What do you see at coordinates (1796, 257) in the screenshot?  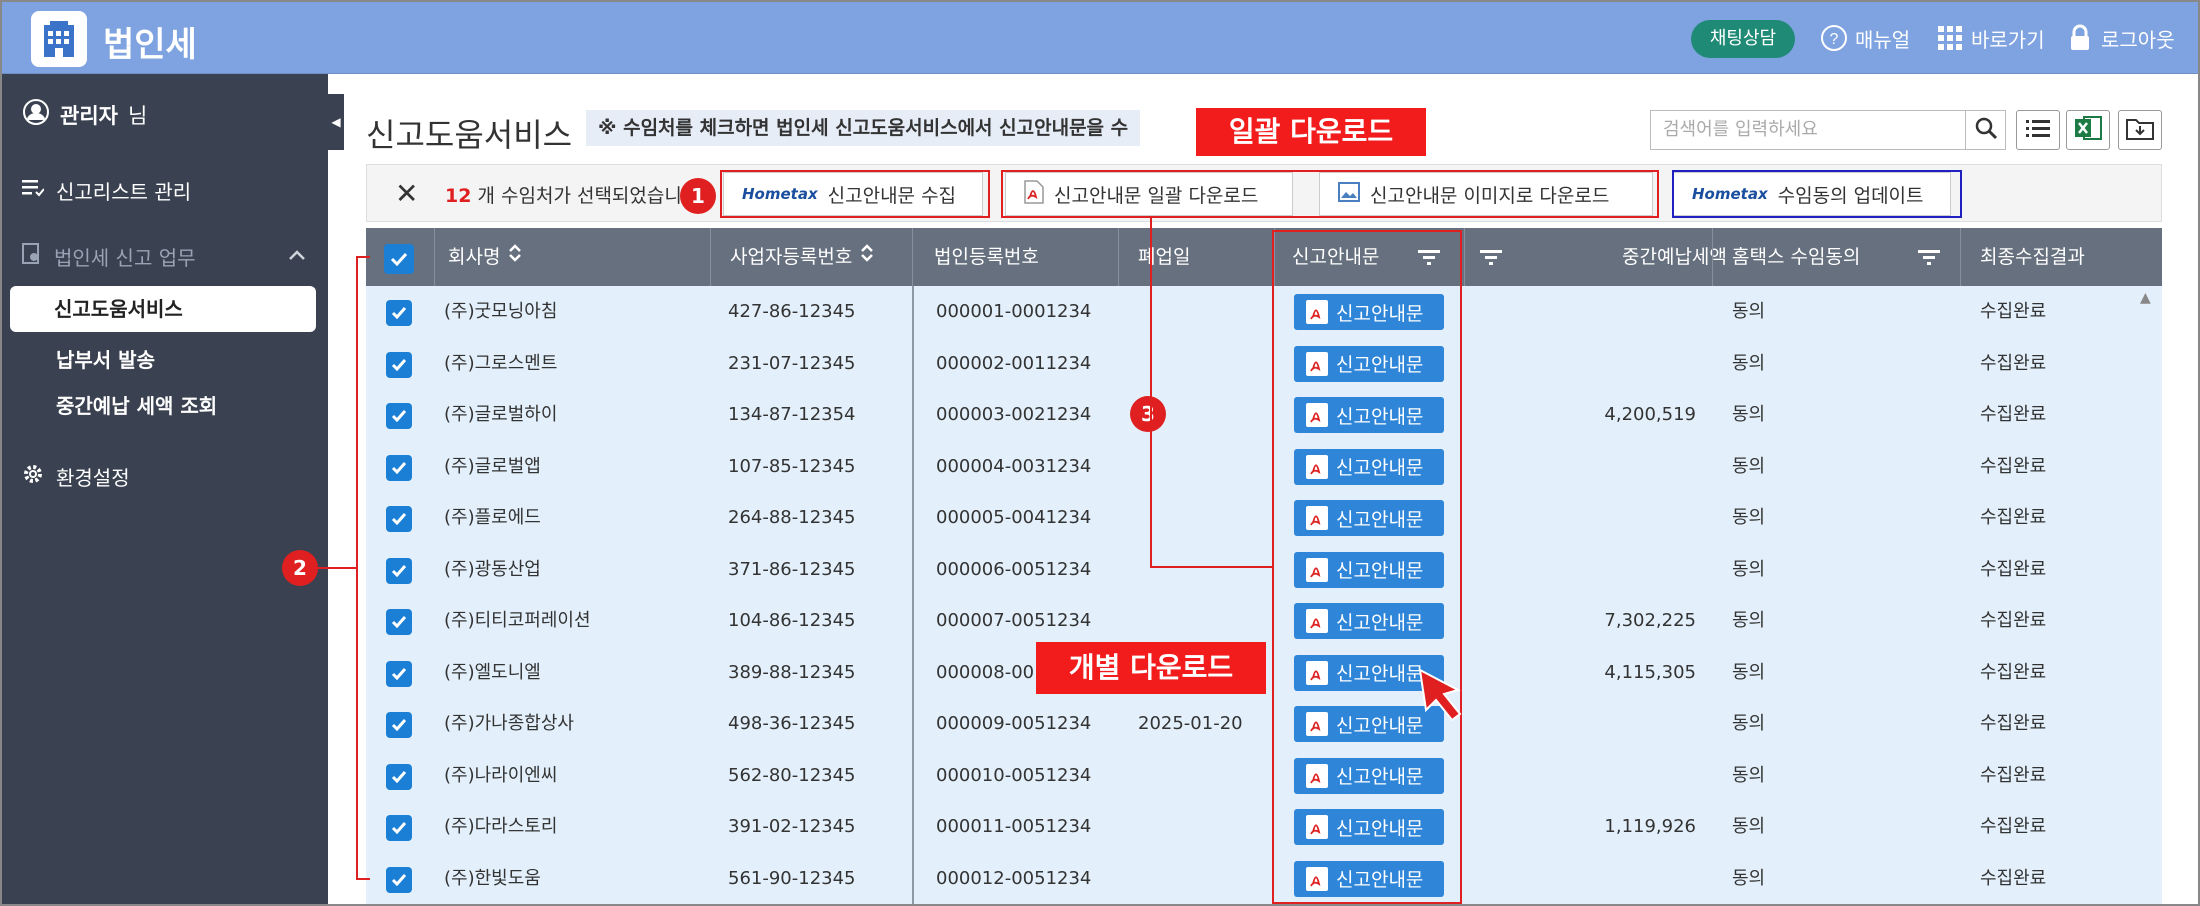 I see `column-header-consent: 홈택스 수임동의` at bounding box center [1796, 257].